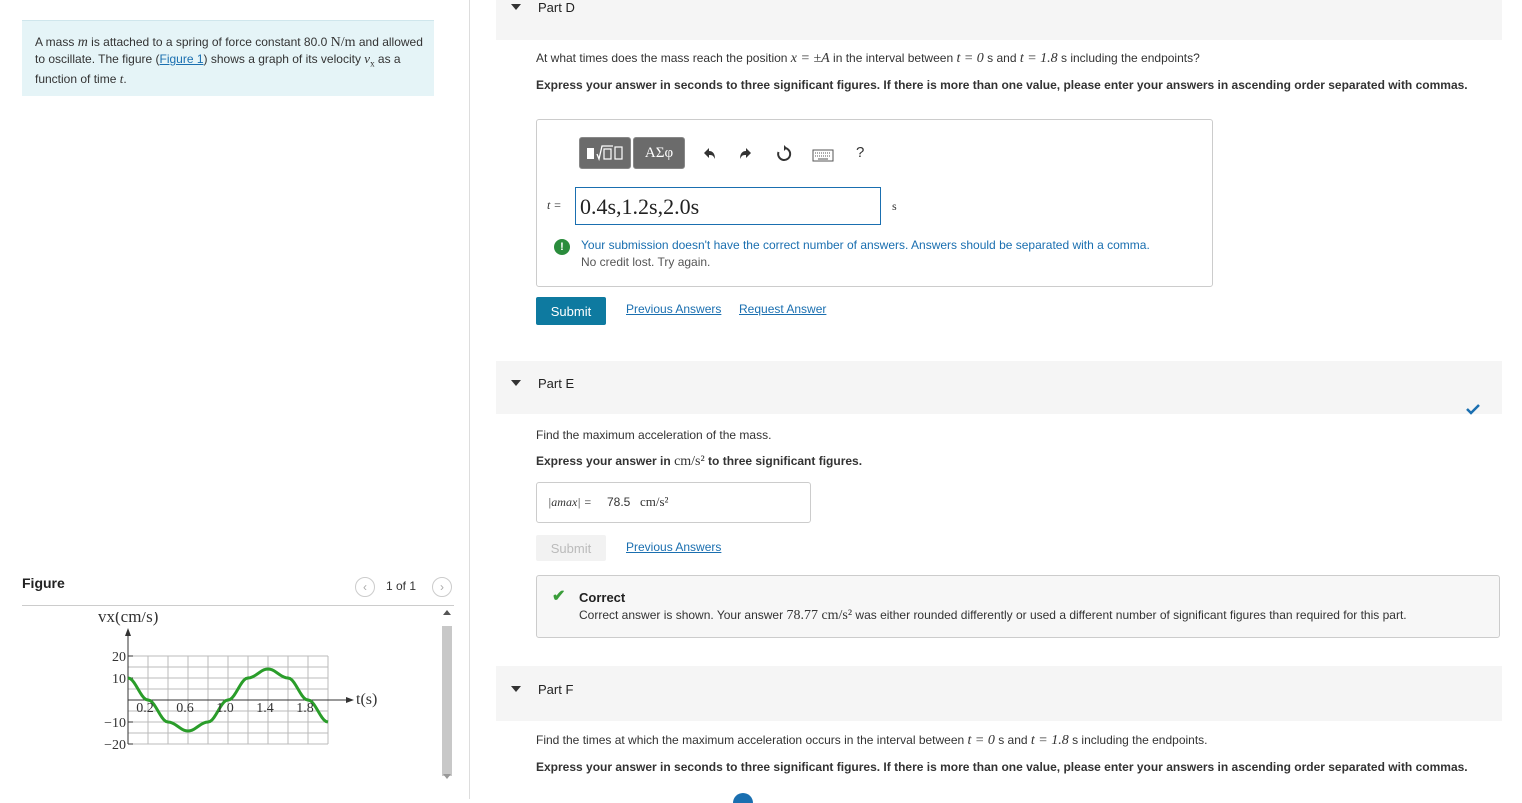 The image size is (1522, 803). Describe the element at coordinates (447, 701) in the screenshot. I see `scrollbar-thumb` at that location.